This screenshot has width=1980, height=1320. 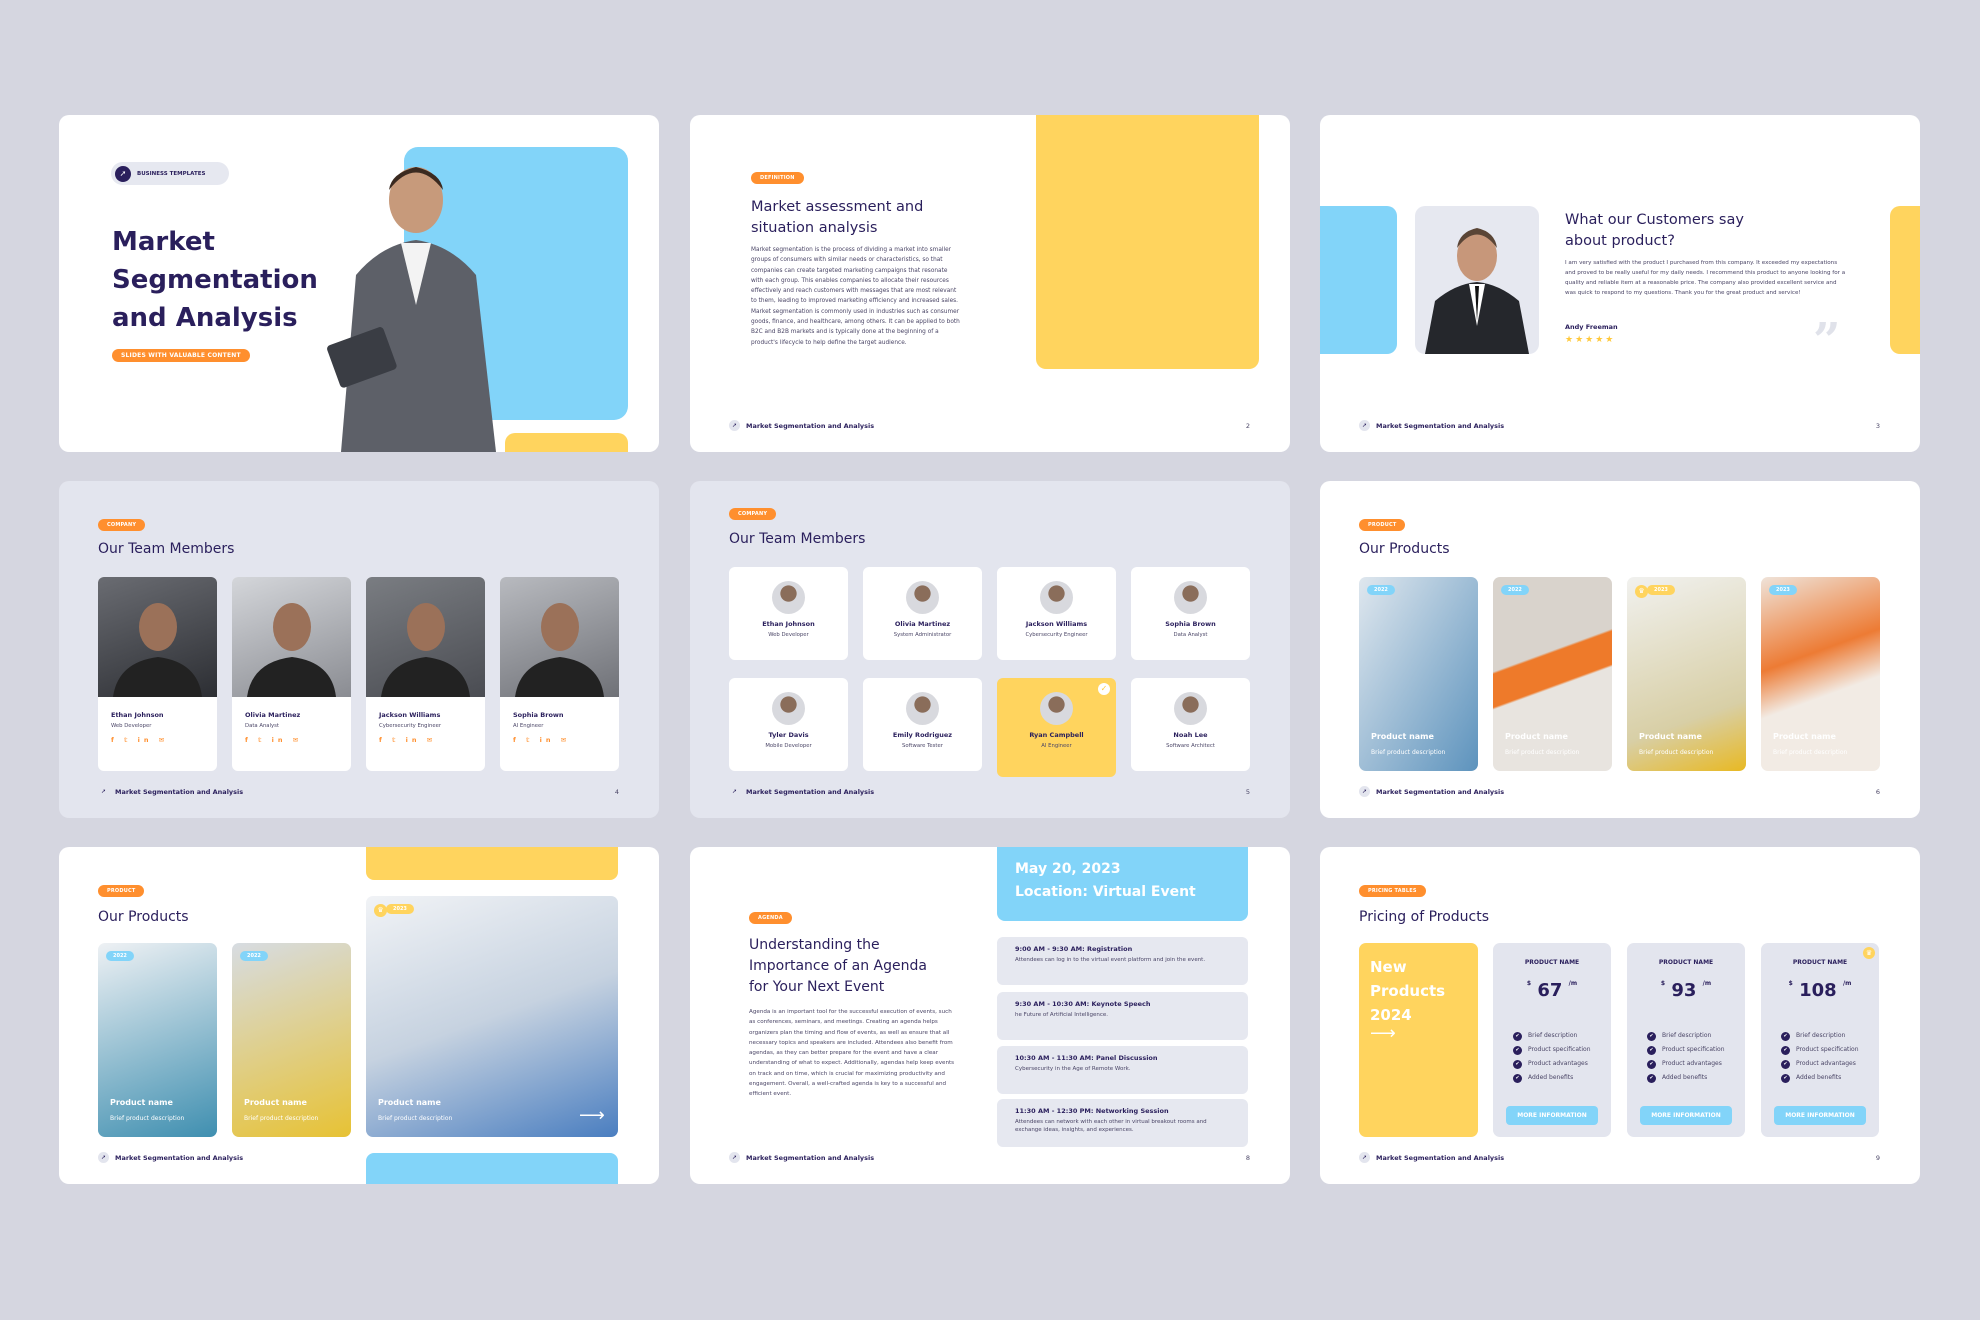 What do you see at coordinates (837, 217) in the screenshot?
I see `slide-heading: Market assessment and situation analysis` at bounding box center [837, 217].